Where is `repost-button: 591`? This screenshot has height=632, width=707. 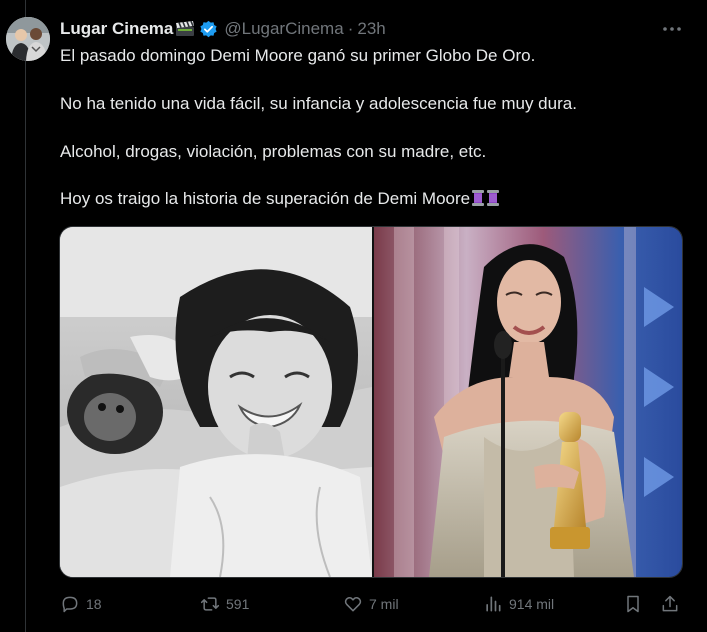
repost-button: 591 is located at coordinates (224, 604).